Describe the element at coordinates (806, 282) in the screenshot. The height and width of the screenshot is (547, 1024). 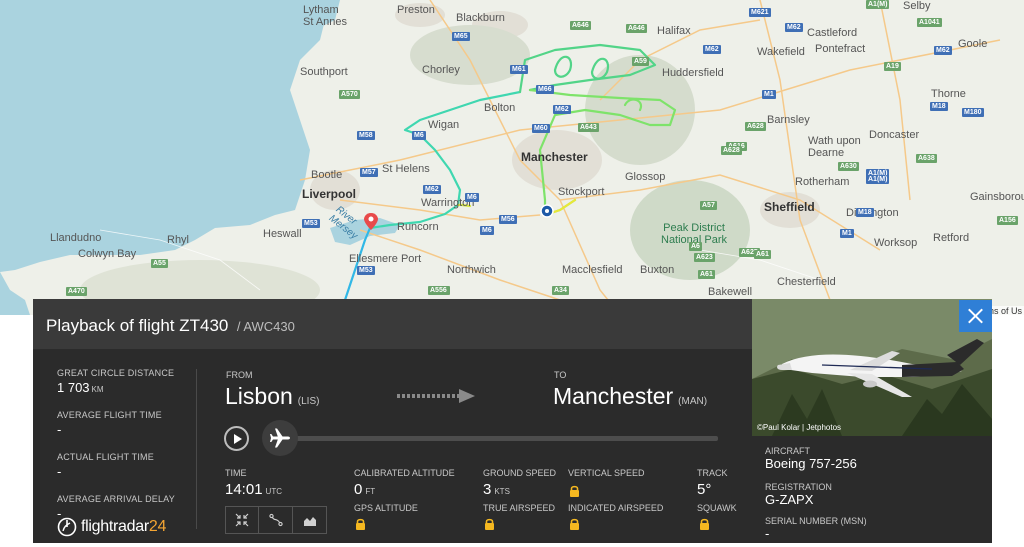
I see `map-label: Chesterfield` at that location.